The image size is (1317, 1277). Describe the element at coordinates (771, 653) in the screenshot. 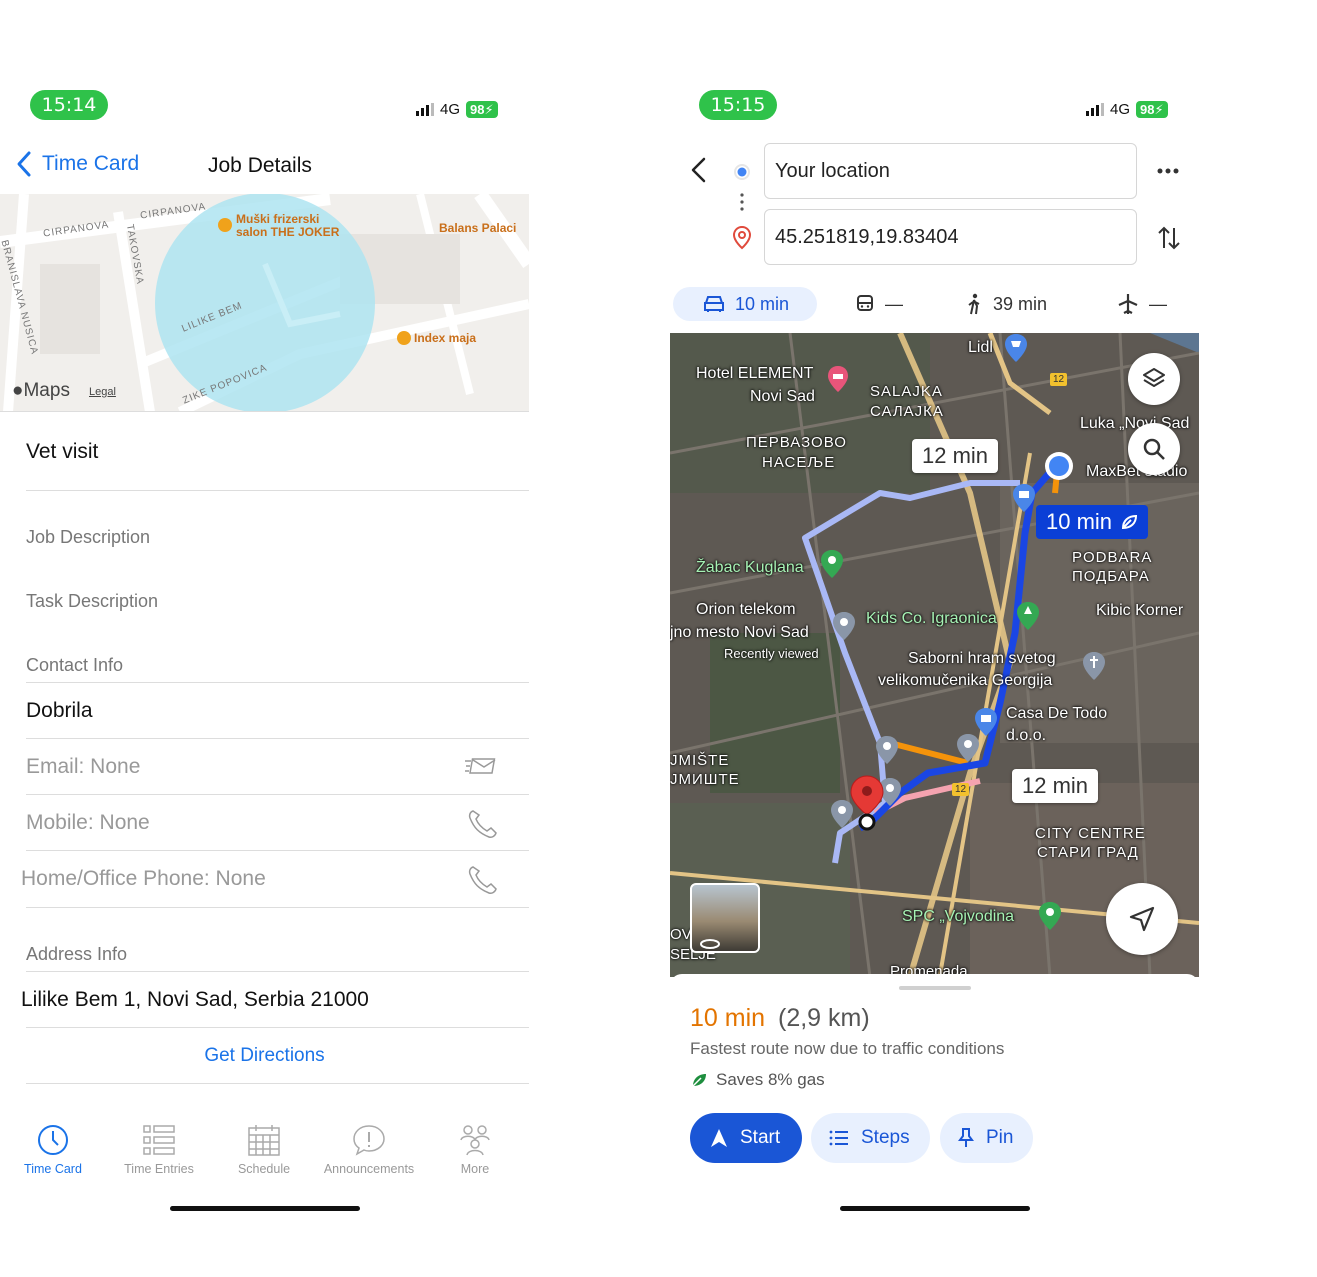

I see `map-label: Recently viewed` at that location.